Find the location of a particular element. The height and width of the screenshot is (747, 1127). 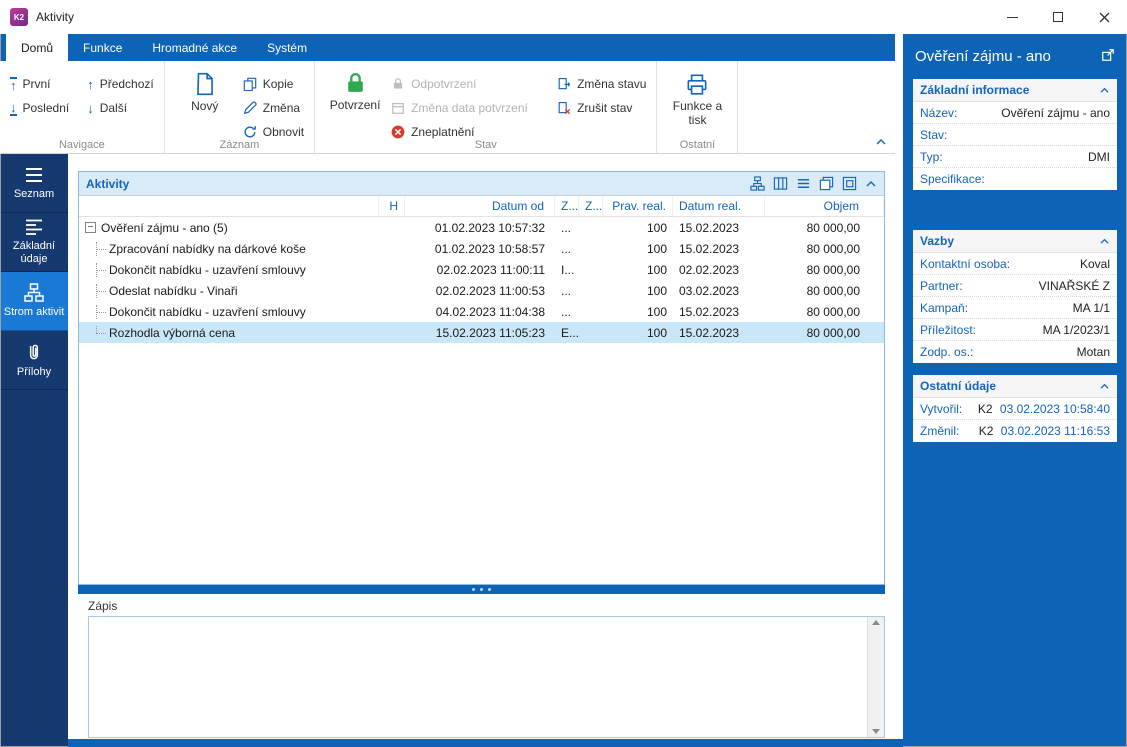

last-icon: ↓ is located at coordinates (13, 107).